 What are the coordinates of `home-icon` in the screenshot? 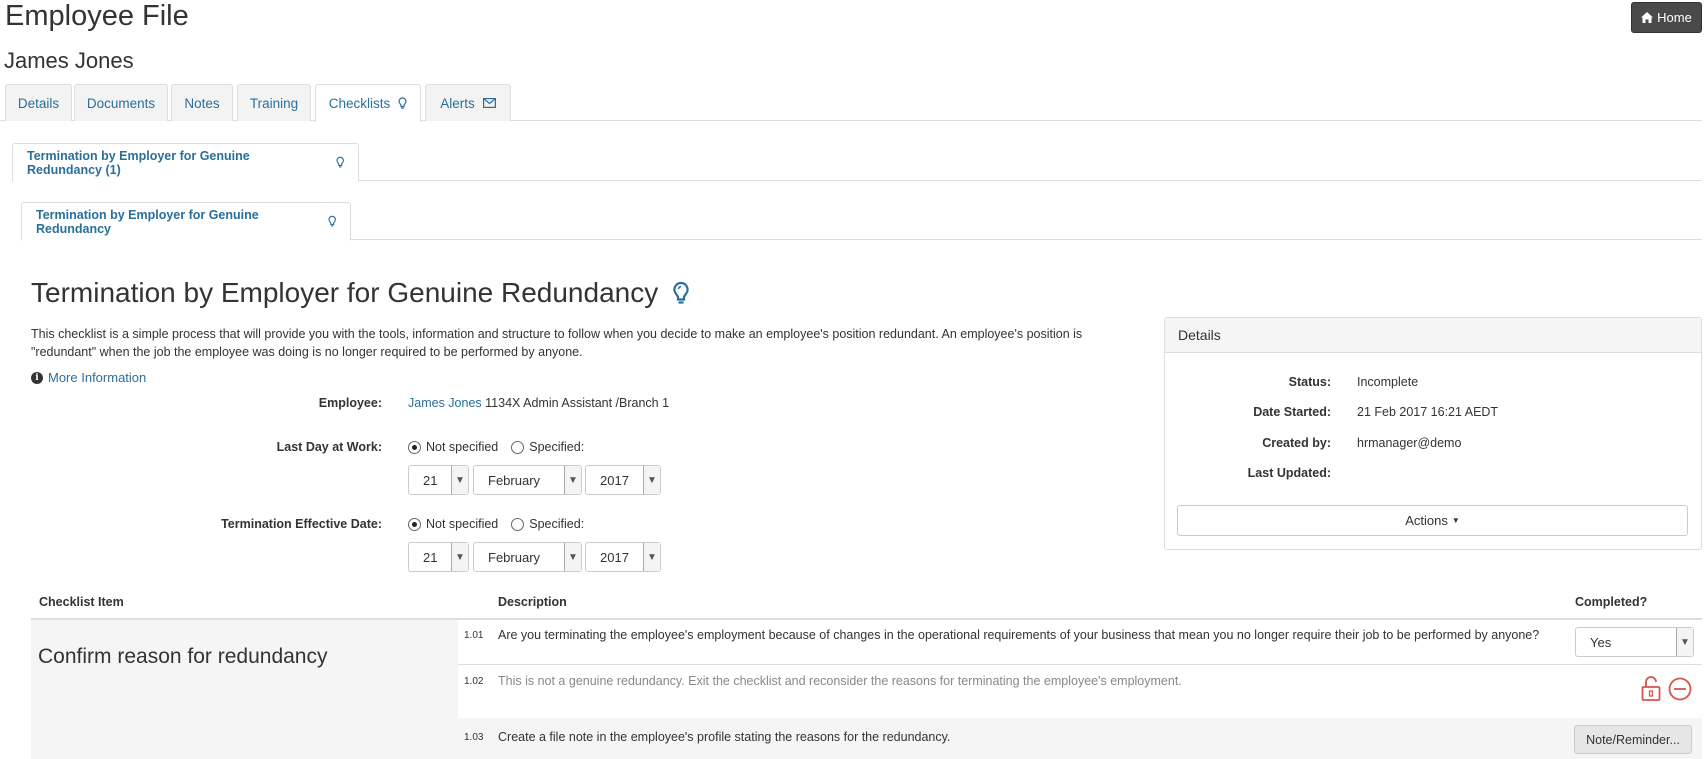 It's located at (1647, 17).